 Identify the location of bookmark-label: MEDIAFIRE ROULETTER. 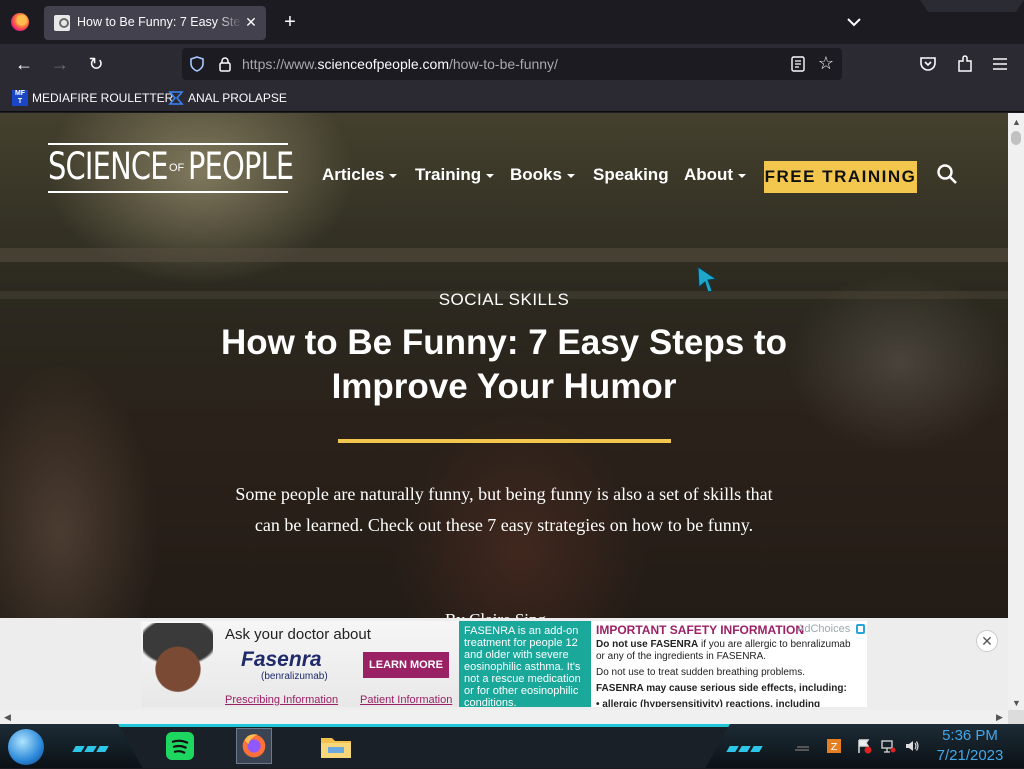
(103, 98).